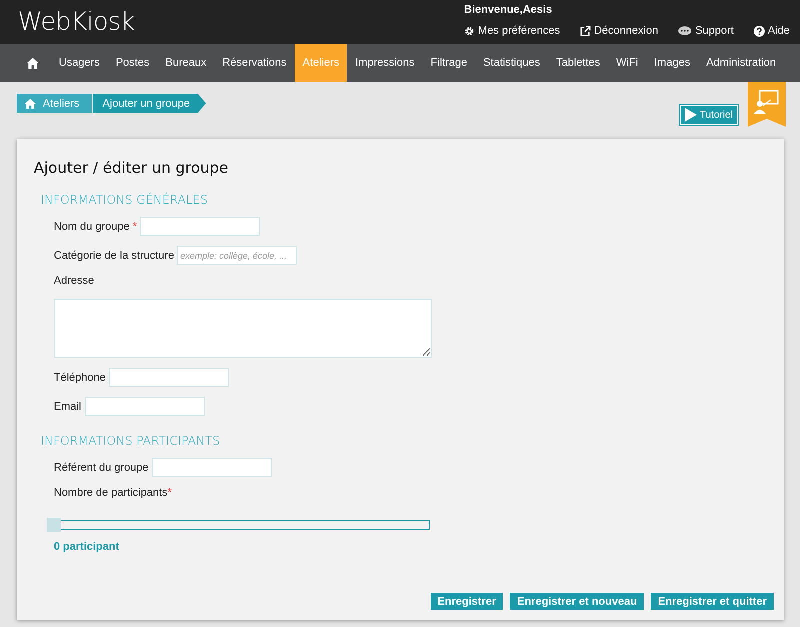 The image size is (800, 627). What do you see at coordinates (767, 104) in the screenshot?
I see `teacher-ribbon-icon` at bounding box center [767, 104].